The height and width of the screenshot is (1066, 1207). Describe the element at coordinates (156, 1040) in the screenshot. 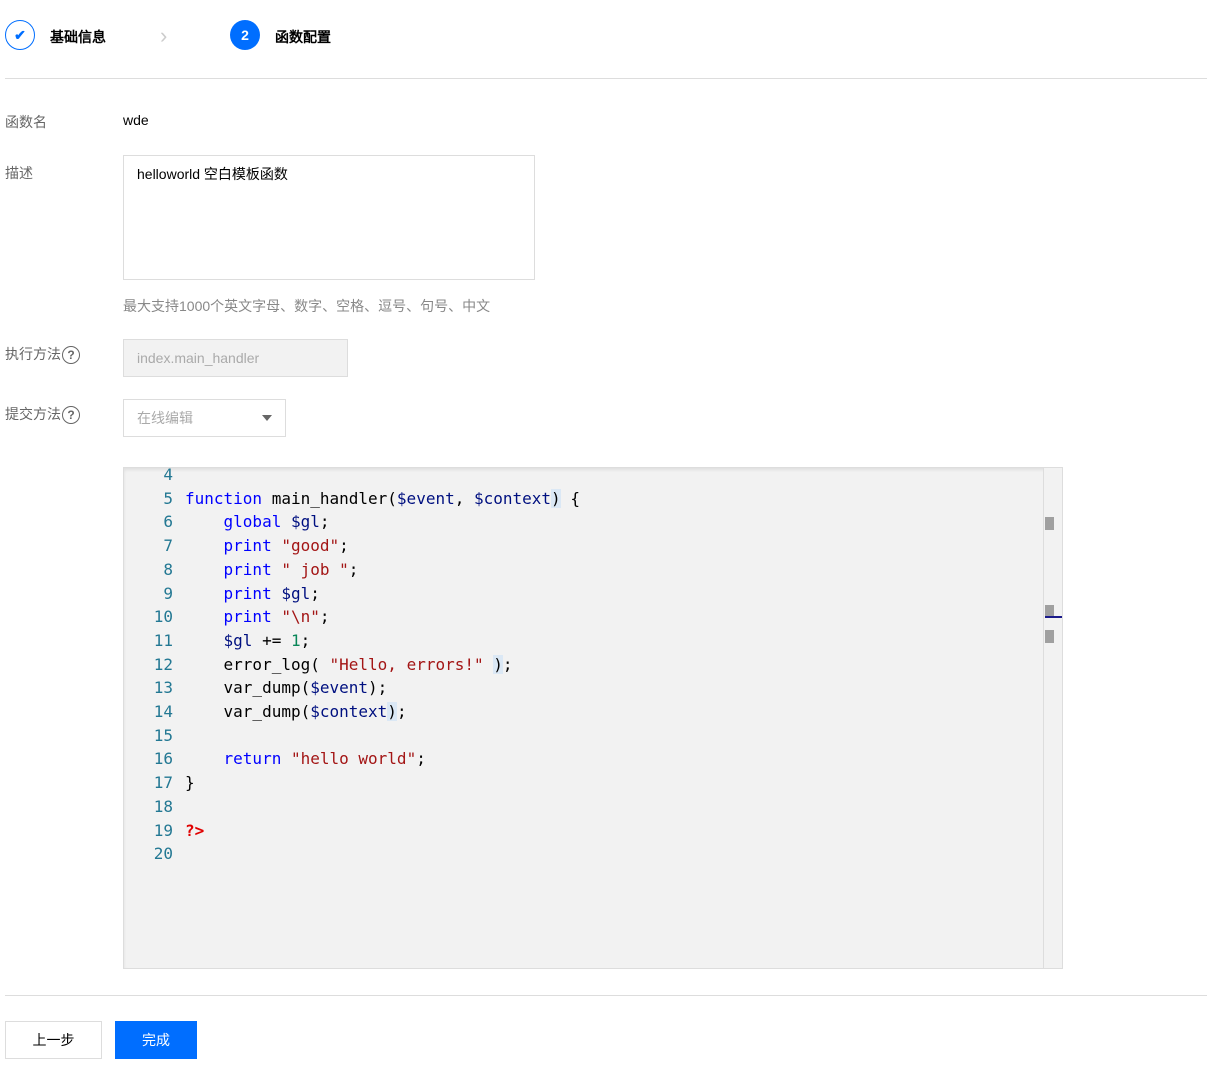

I see `finish-button: 完成` at that location.